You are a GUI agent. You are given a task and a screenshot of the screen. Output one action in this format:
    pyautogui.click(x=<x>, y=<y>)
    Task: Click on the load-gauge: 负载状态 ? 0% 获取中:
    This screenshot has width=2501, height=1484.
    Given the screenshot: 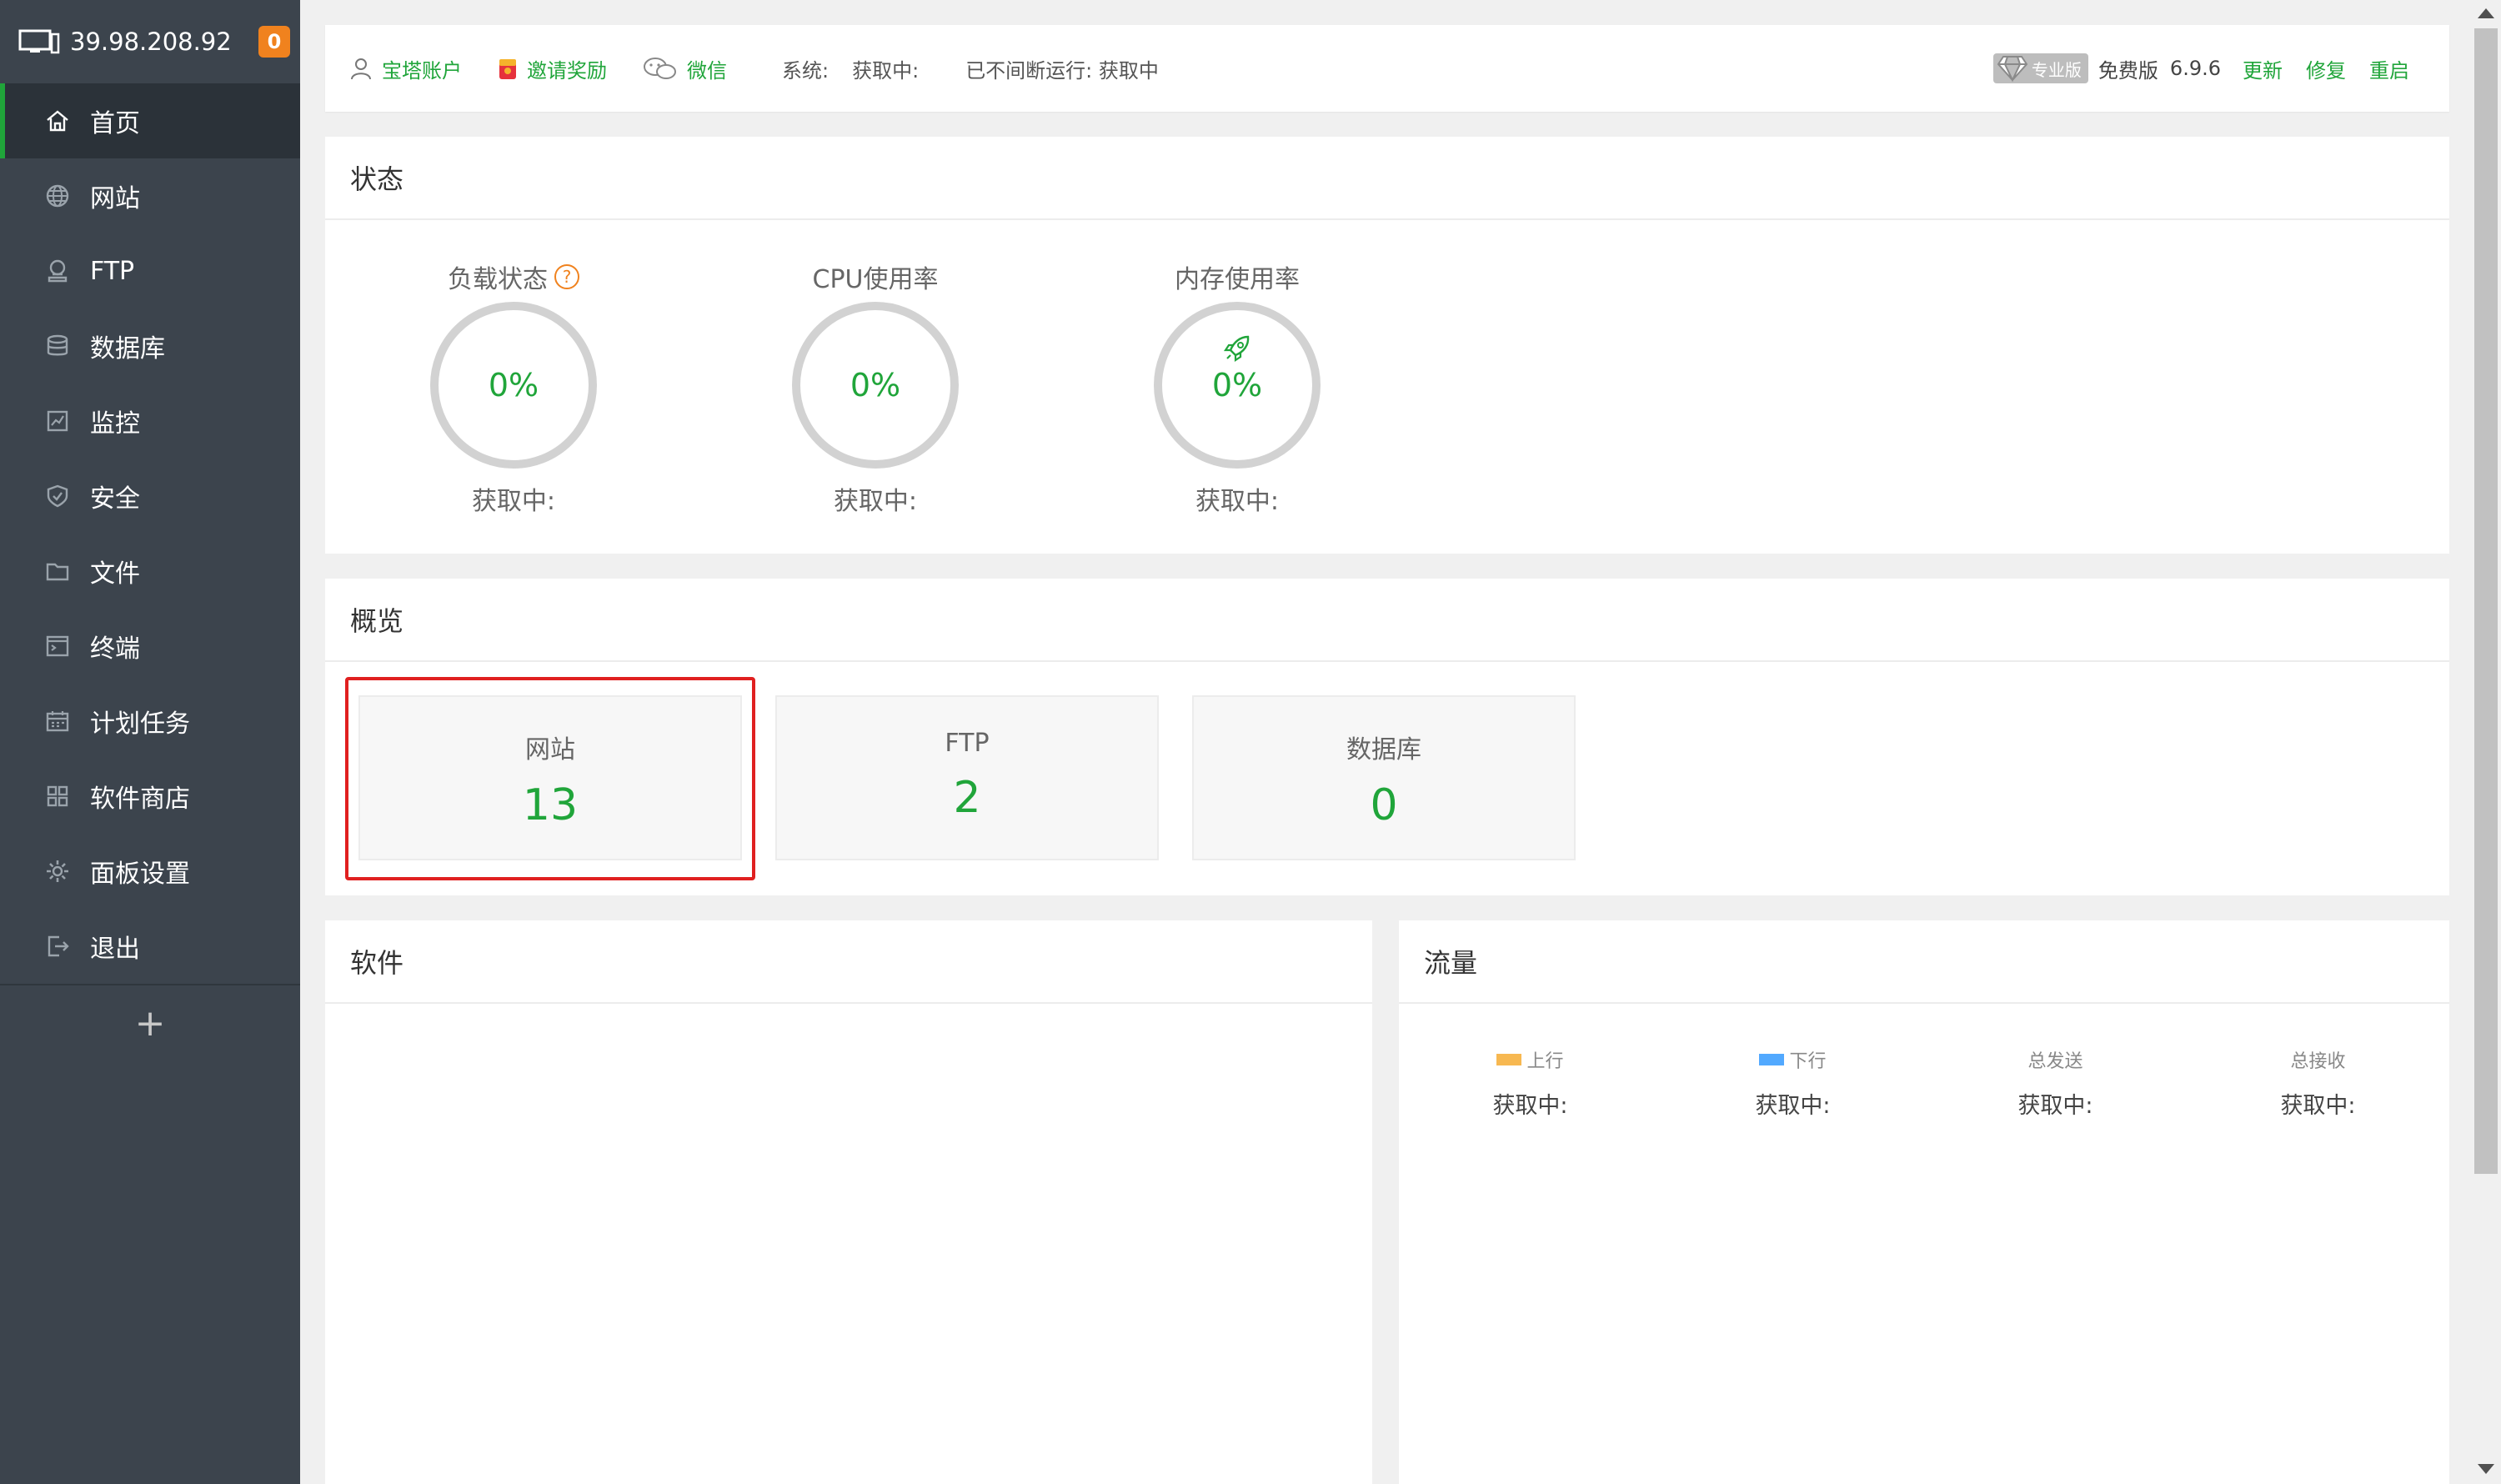 What is the action you would take?
    pyautogui.click(x=513, y=388)
    